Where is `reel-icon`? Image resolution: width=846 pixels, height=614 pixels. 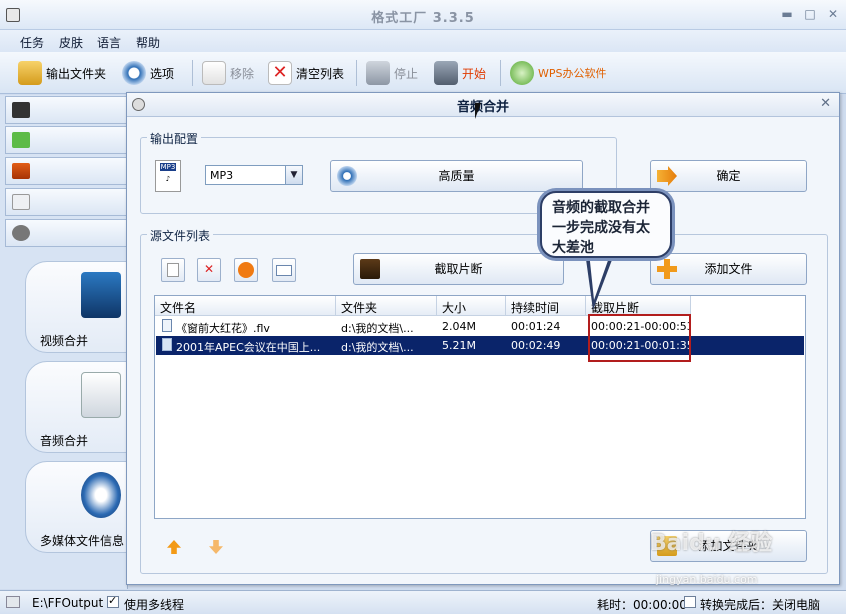
reel-icon is located at coordinates (21, 233).